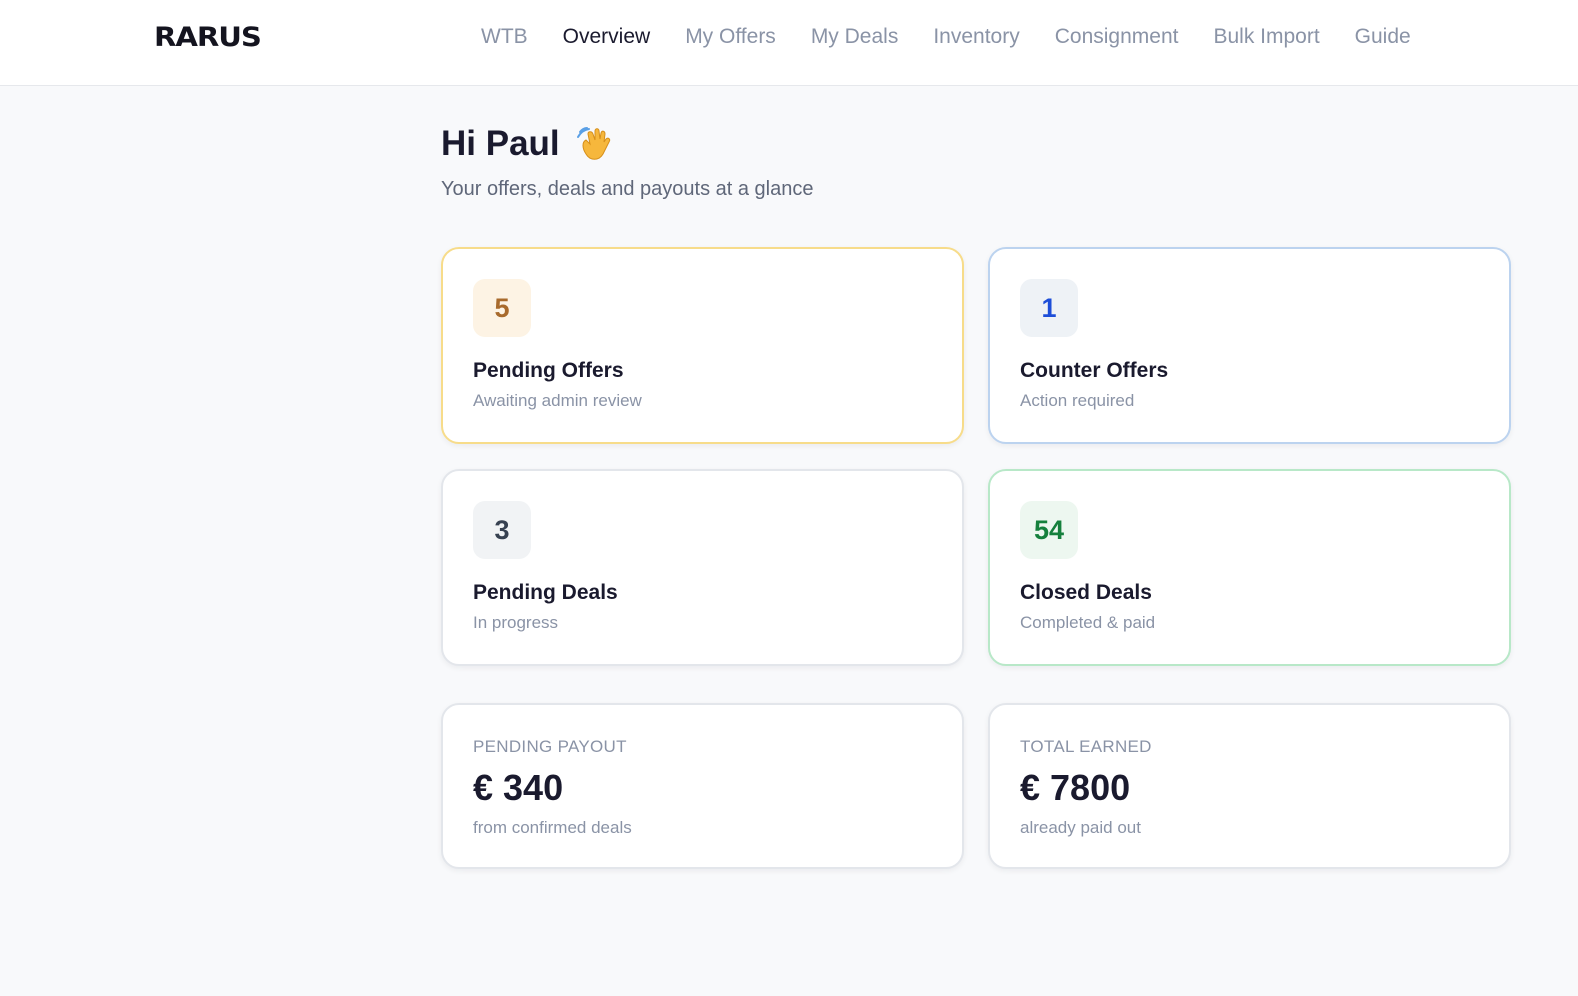 The width and height of the screenshot is (1578, 996). What do you see at coordinates (548, 370) in the screenshot?
I see `pending-offers-title: Pending Offers` at bounding box center [548, 370].